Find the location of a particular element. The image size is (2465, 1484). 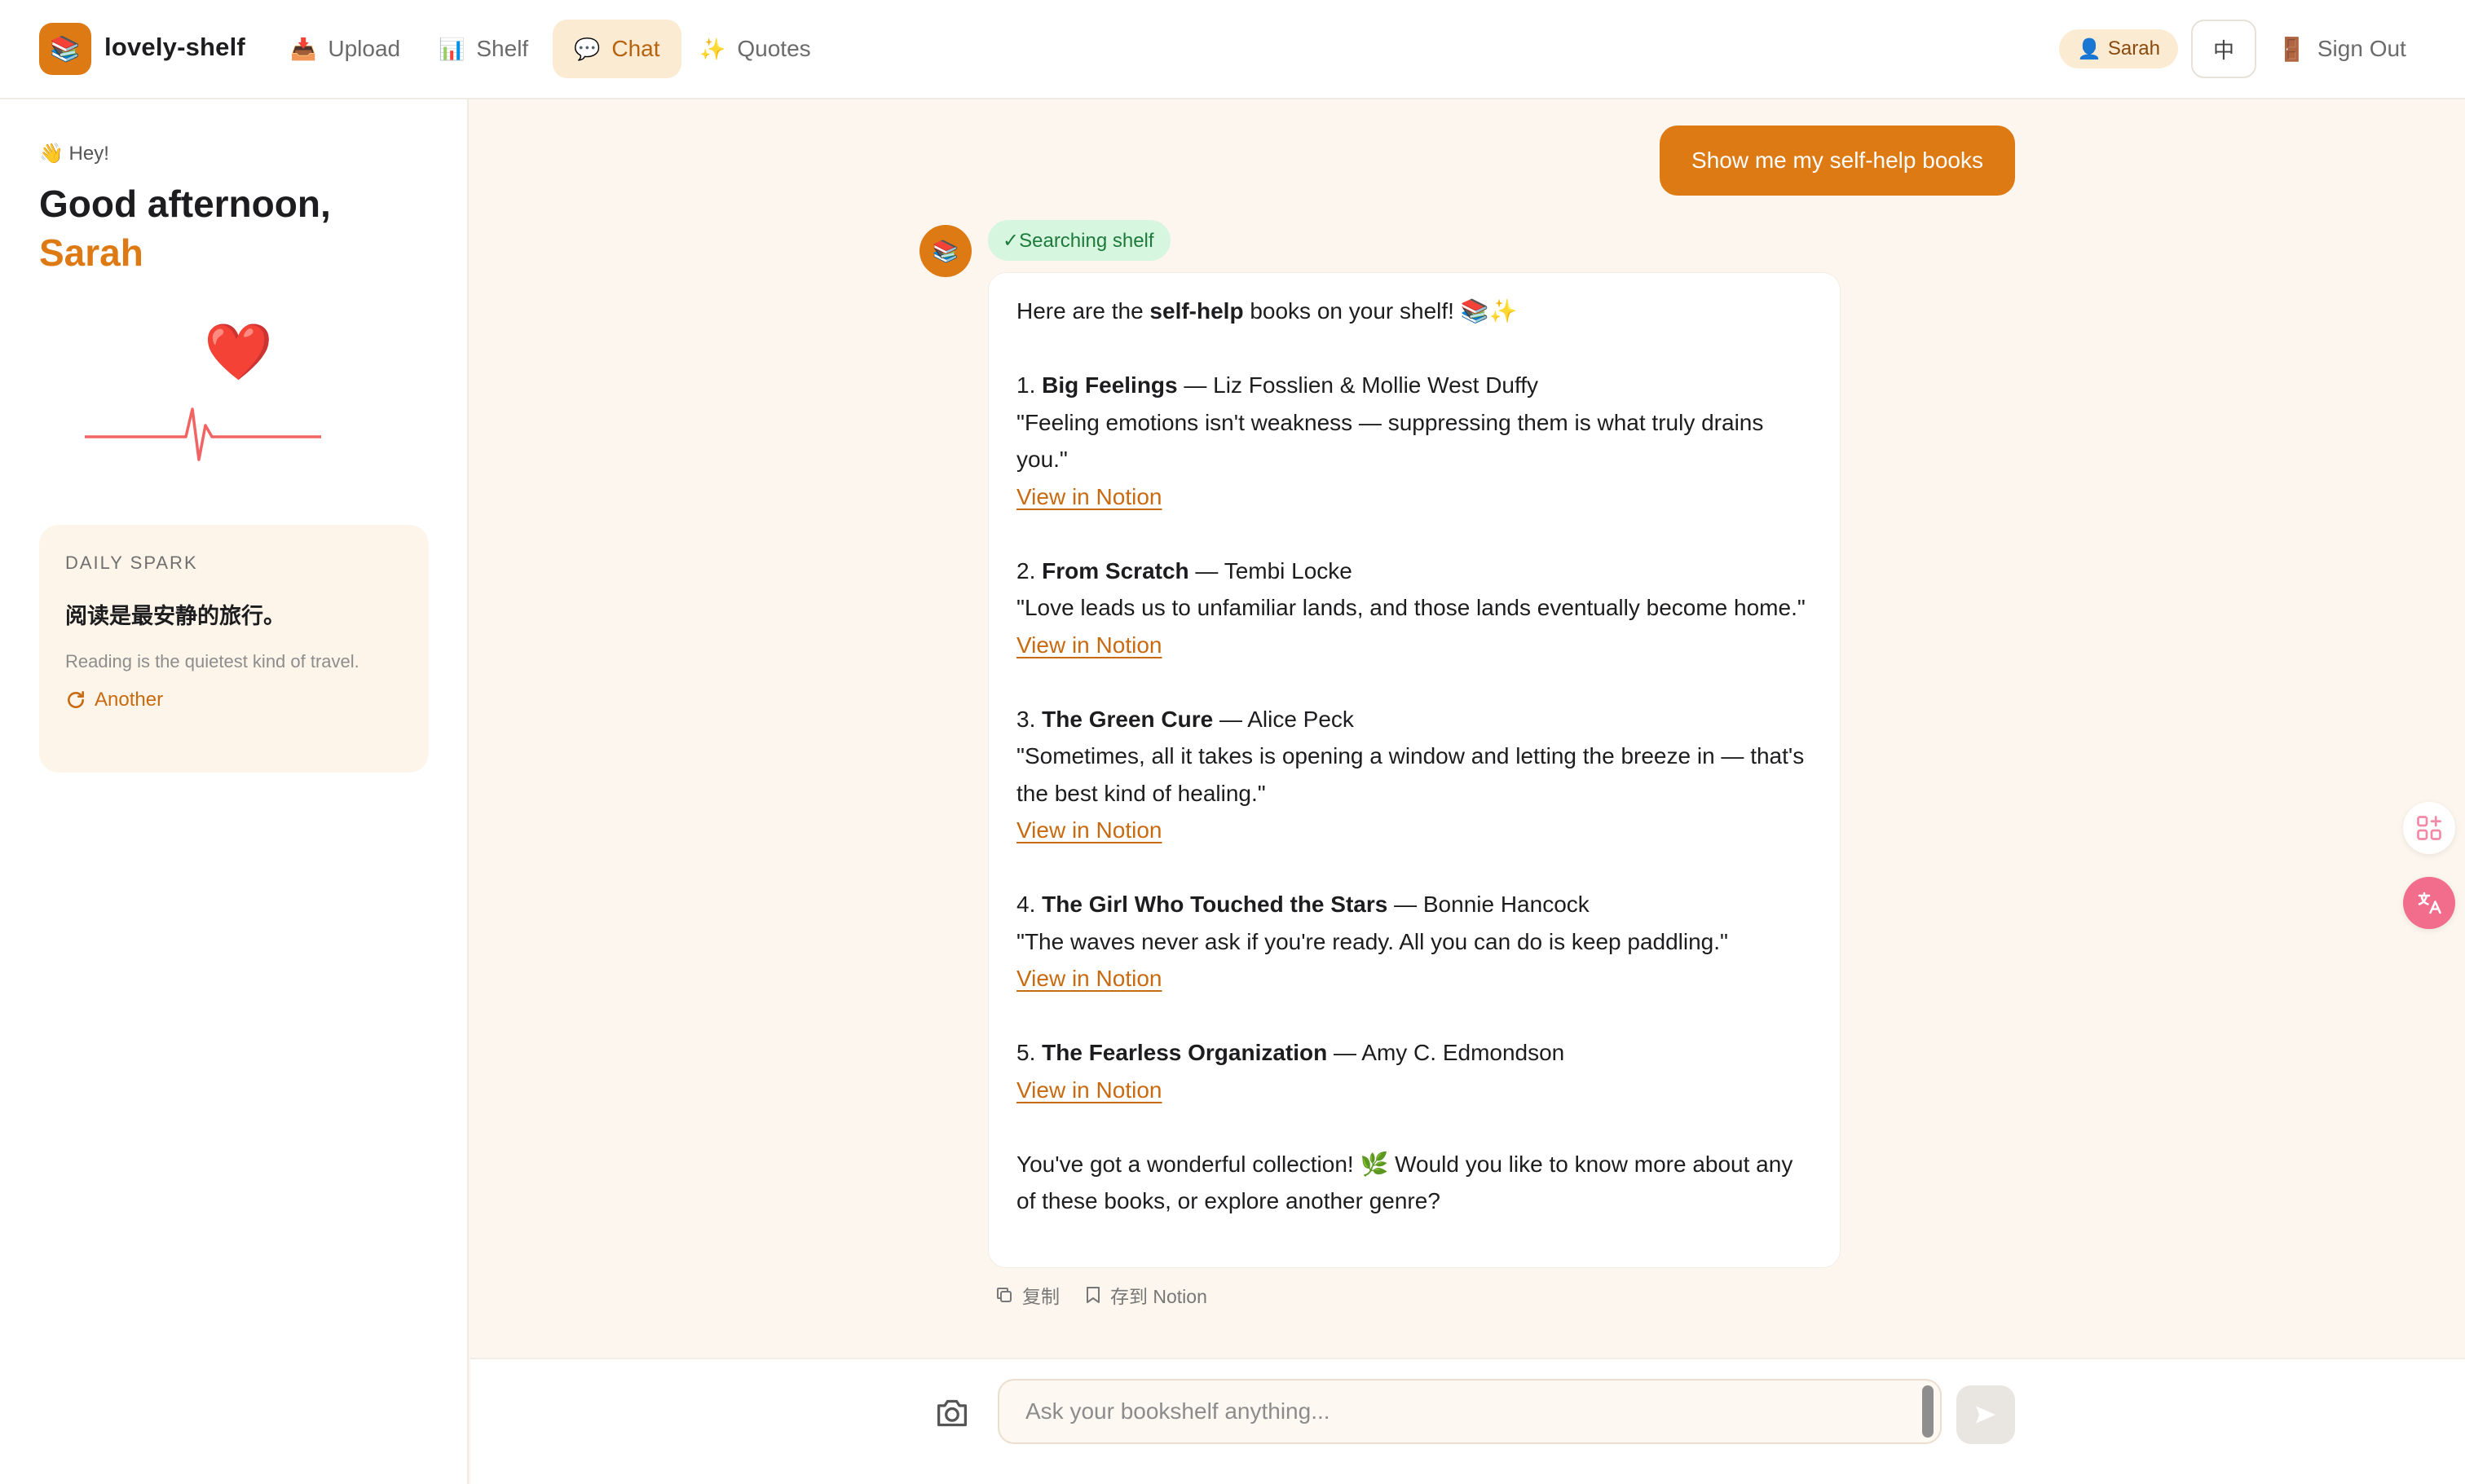

another-label: Another is located at coordinates (129, 700).